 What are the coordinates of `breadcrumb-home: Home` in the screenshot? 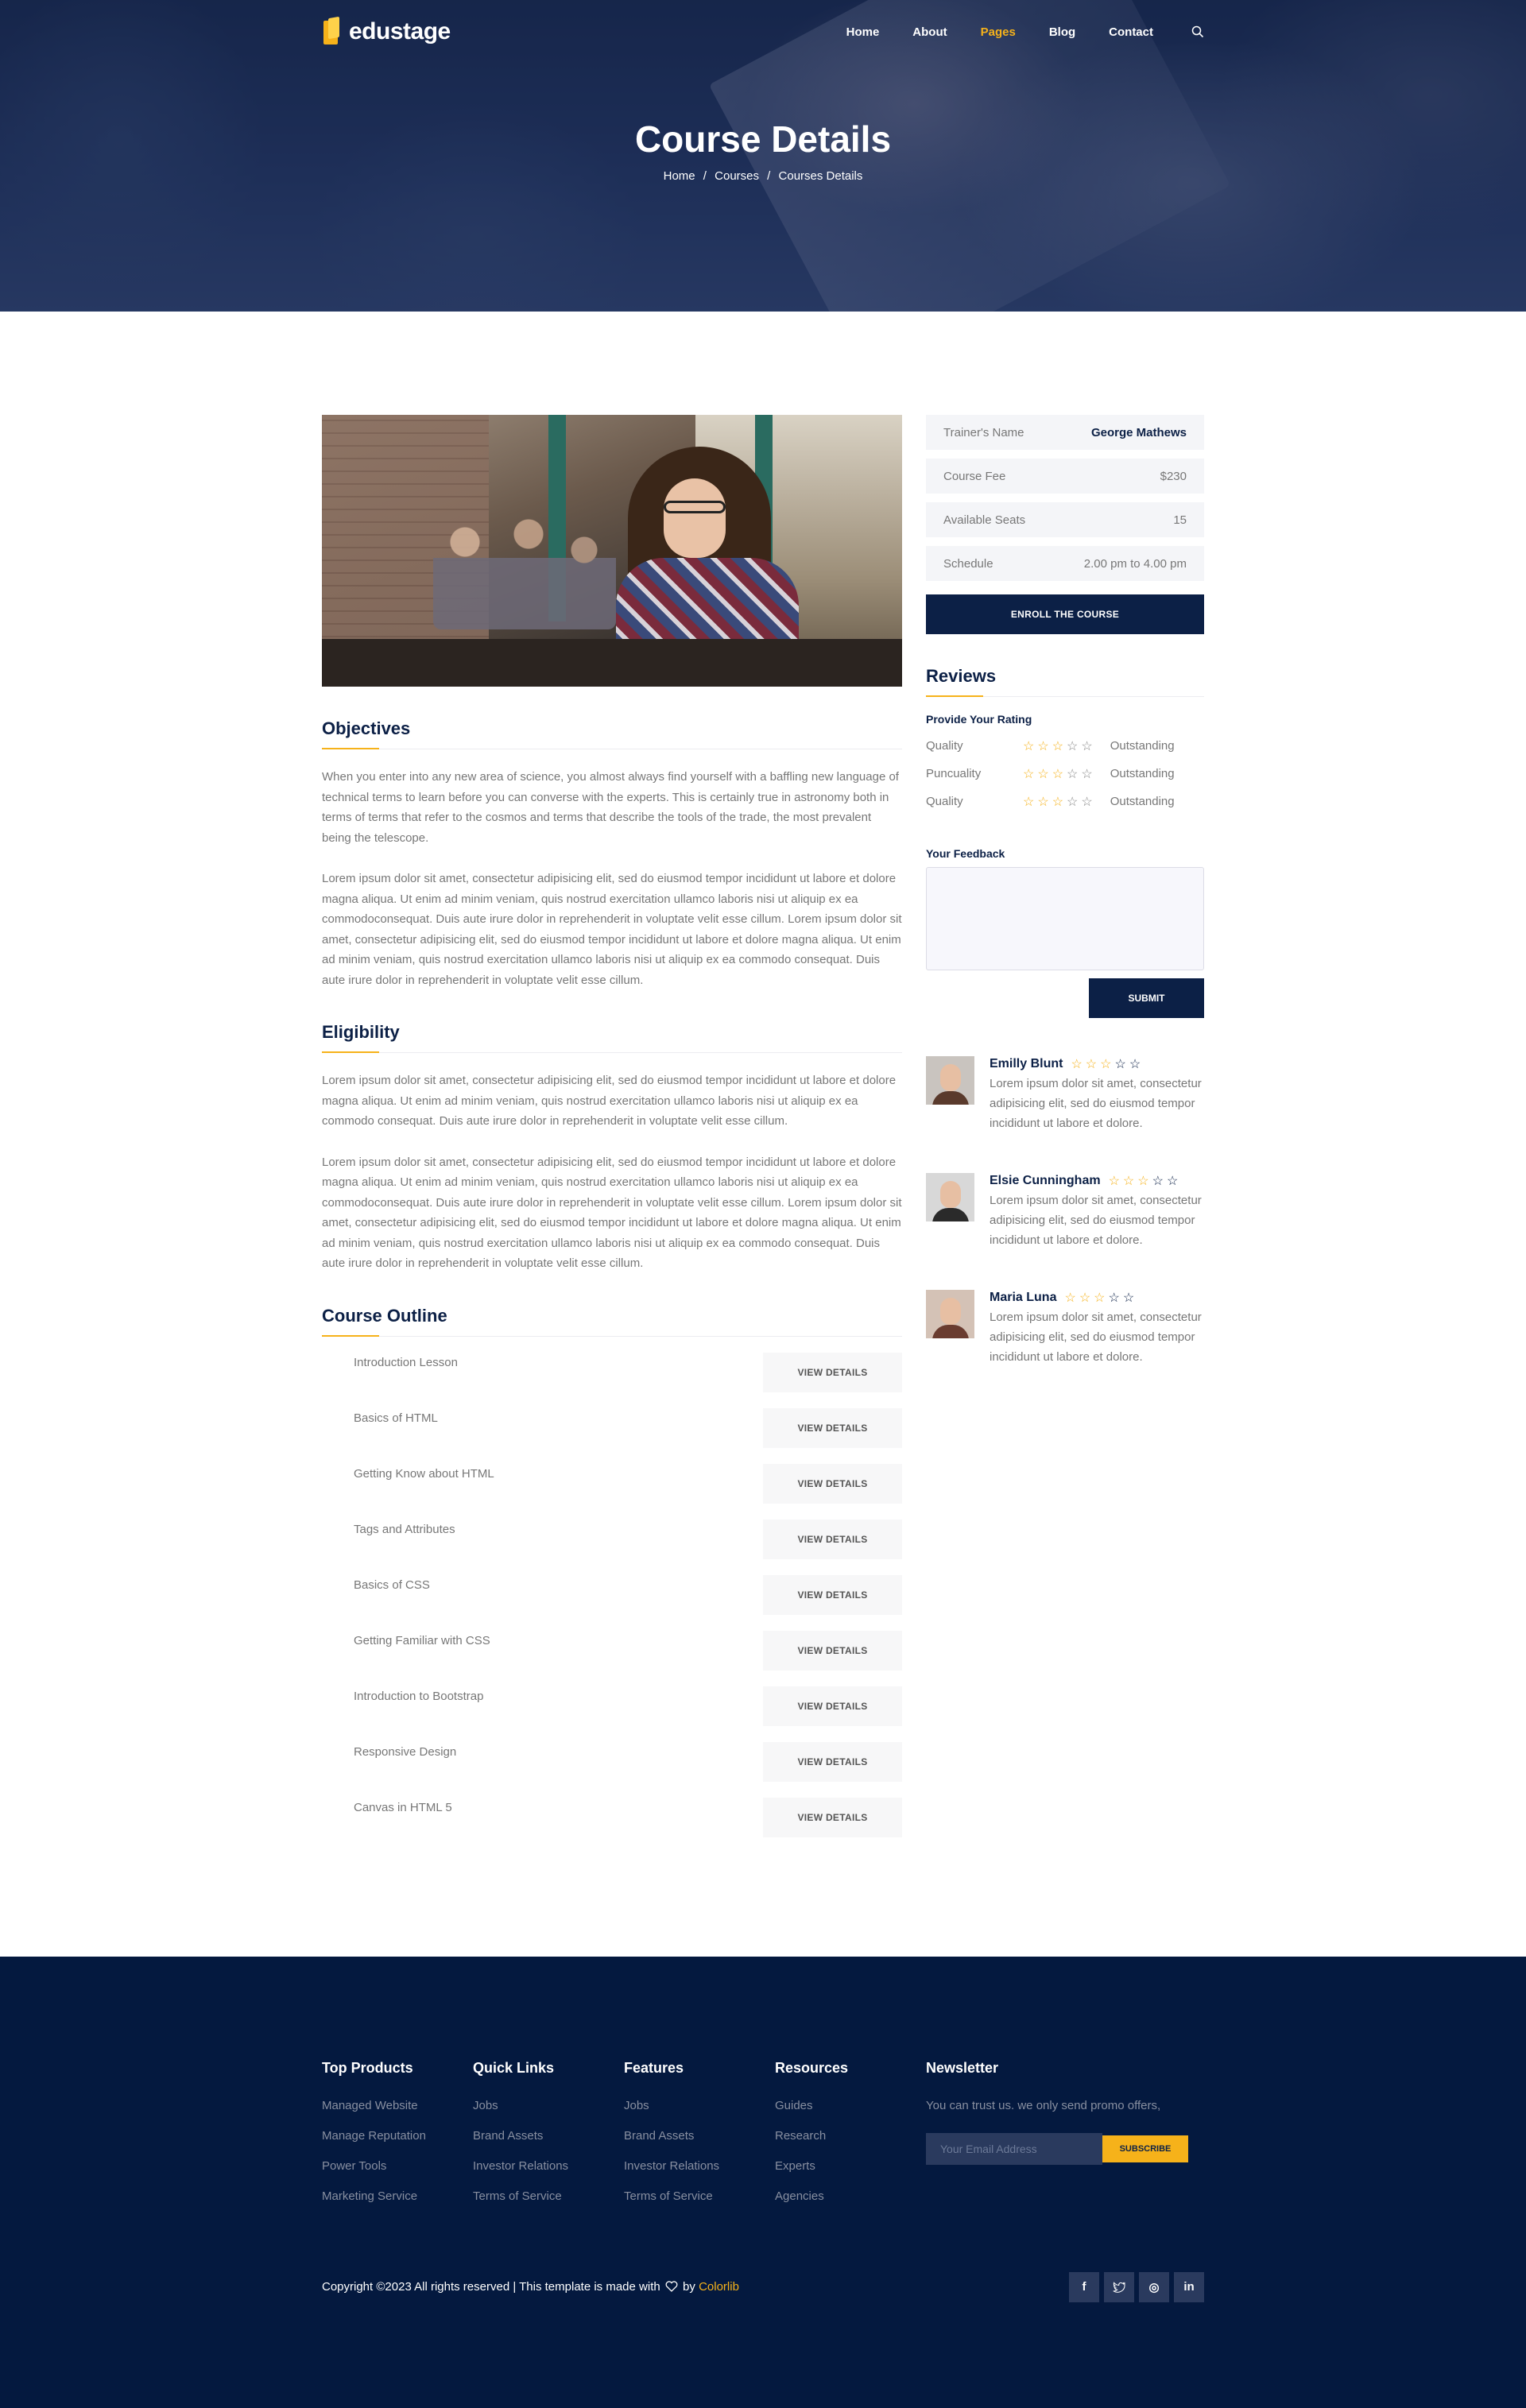 It's located at (679, 176).